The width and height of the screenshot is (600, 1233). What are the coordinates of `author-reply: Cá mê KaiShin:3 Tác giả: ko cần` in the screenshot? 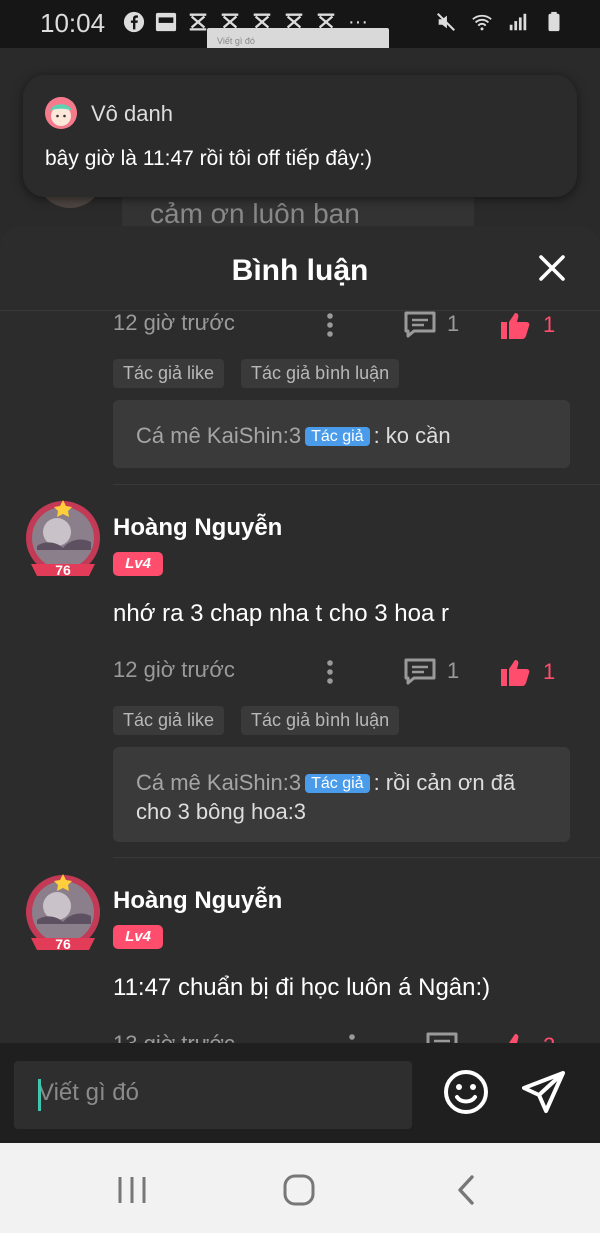 It's located at (341, 434).